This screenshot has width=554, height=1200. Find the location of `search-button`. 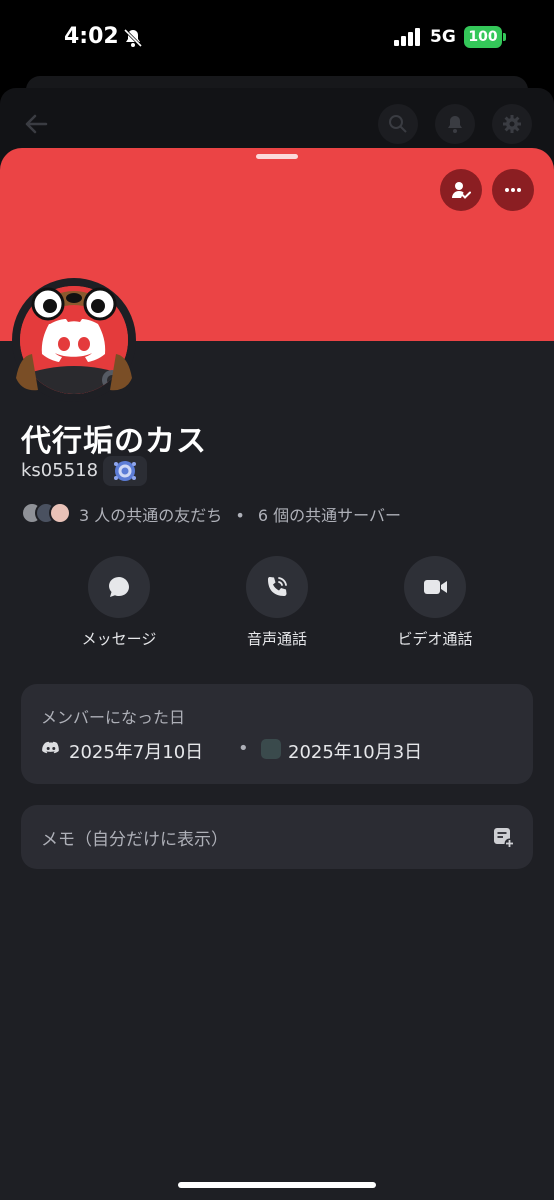

search-button is located at coordinates (398, 124).